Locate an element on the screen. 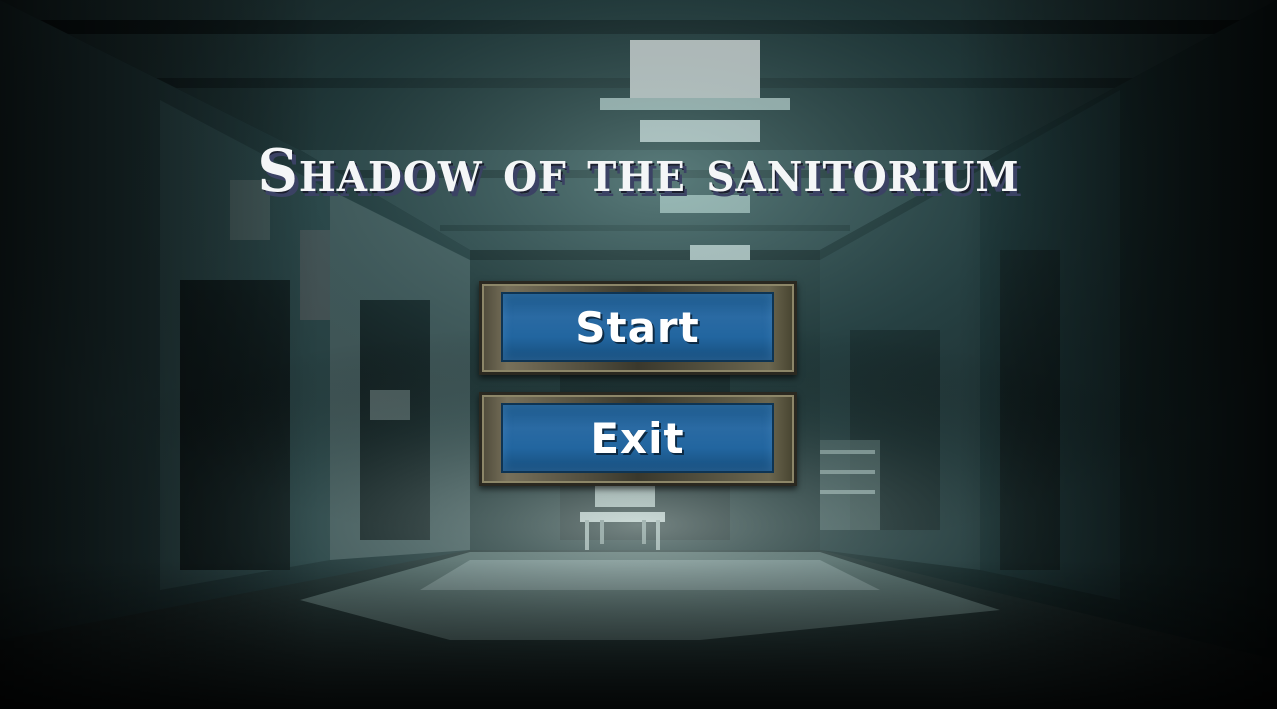 The height and width of the screenshot is (709, 1277). exit-button-plate: Exit is located at coordinates (637, 438).